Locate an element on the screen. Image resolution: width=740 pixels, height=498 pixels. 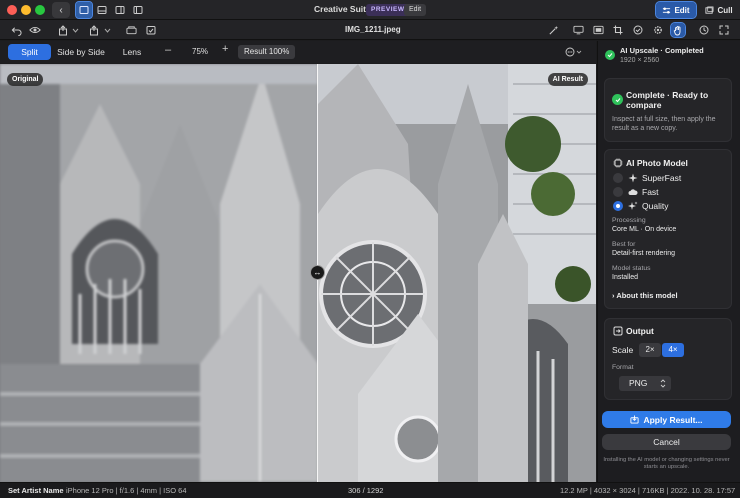
sliders-icon is located at coordinates (667, 10).